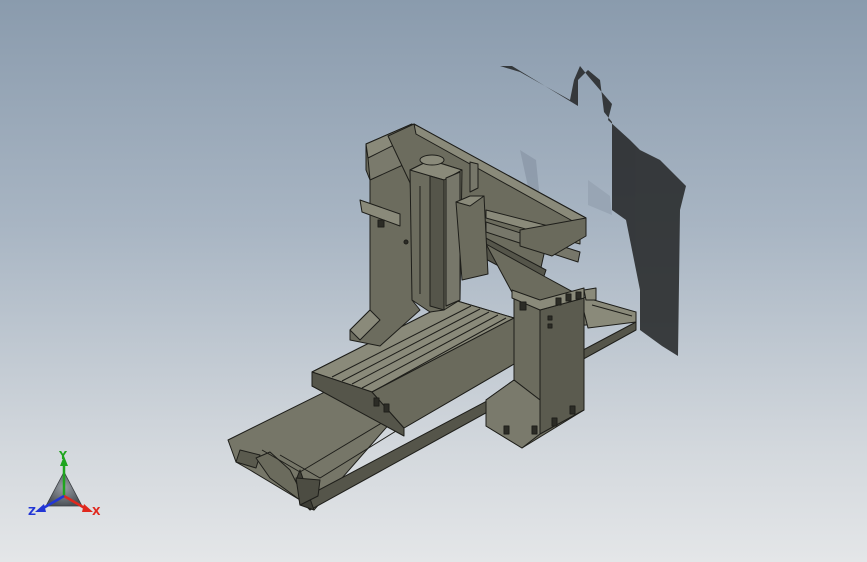  Describe the element at coordinates (449, 233) in the screenshot. I see `spindle-head` at that location.